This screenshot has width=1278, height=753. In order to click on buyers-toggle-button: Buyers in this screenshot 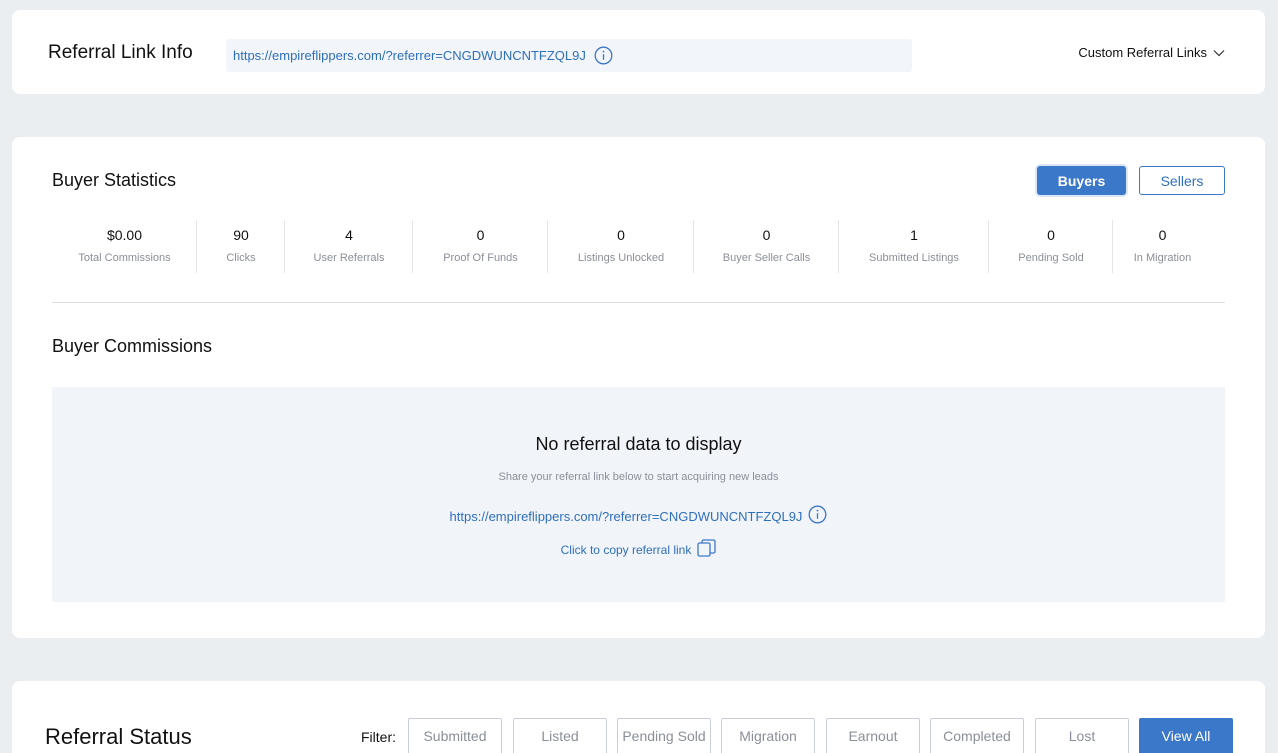, I will do `click(1081, 180)`.